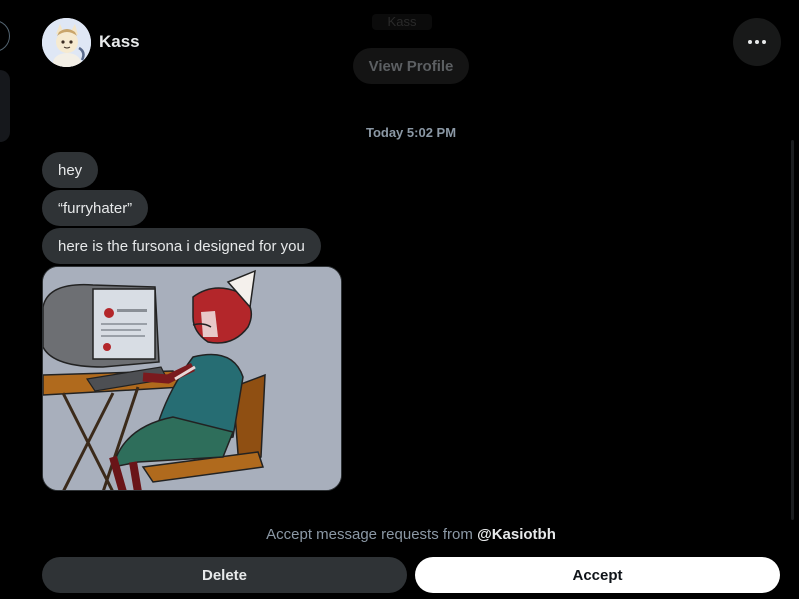  I want to click on message-timestamp: Today 5:02 PM, so click(411, 132).